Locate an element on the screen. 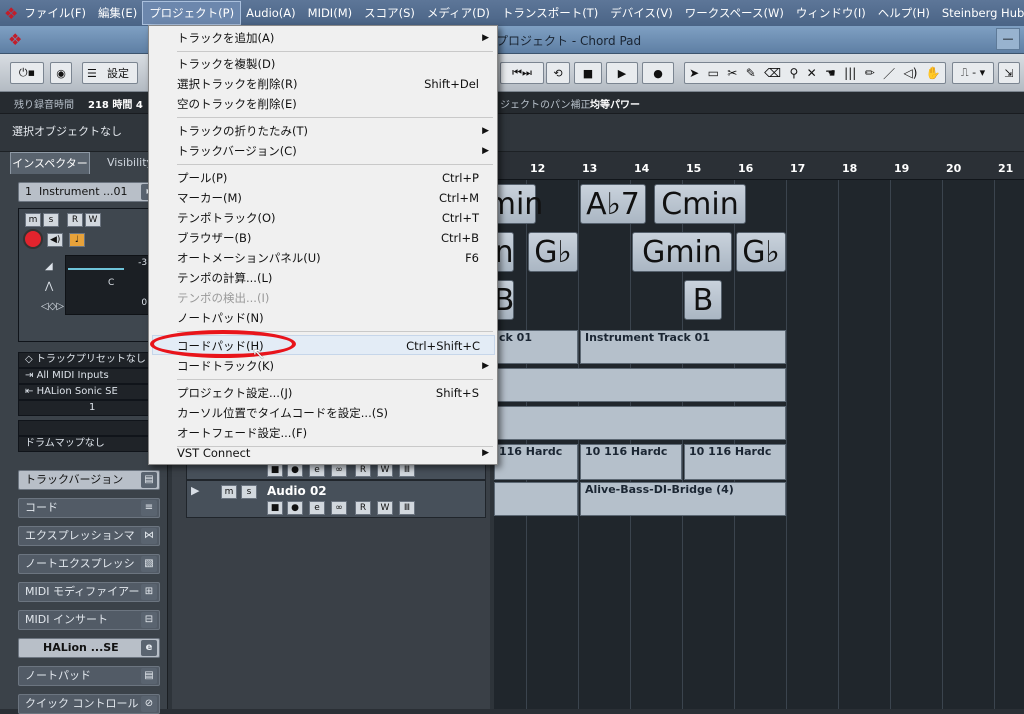 The width and height of the screenshot is (1024, 714). record-enable-button is located at coordinates (33, 239).